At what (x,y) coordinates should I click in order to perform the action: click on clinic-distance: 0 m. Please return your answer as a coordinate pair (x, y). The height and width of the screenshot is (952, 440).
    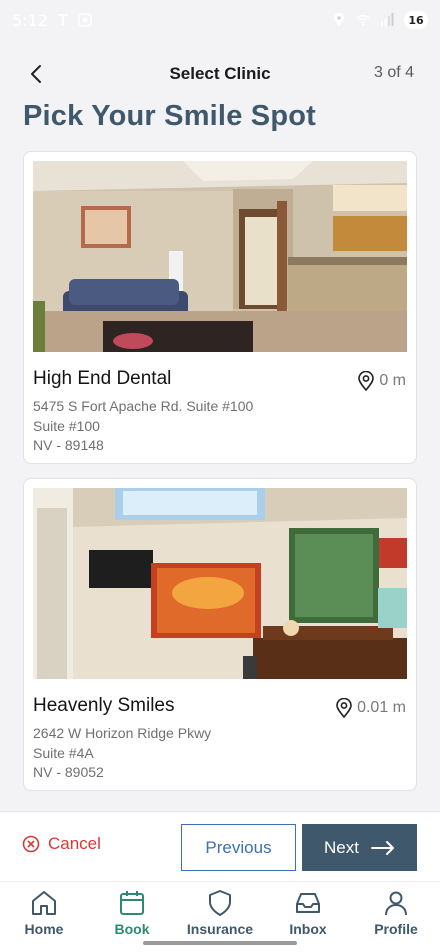
    Looking at the image, I should click on (381, 381).